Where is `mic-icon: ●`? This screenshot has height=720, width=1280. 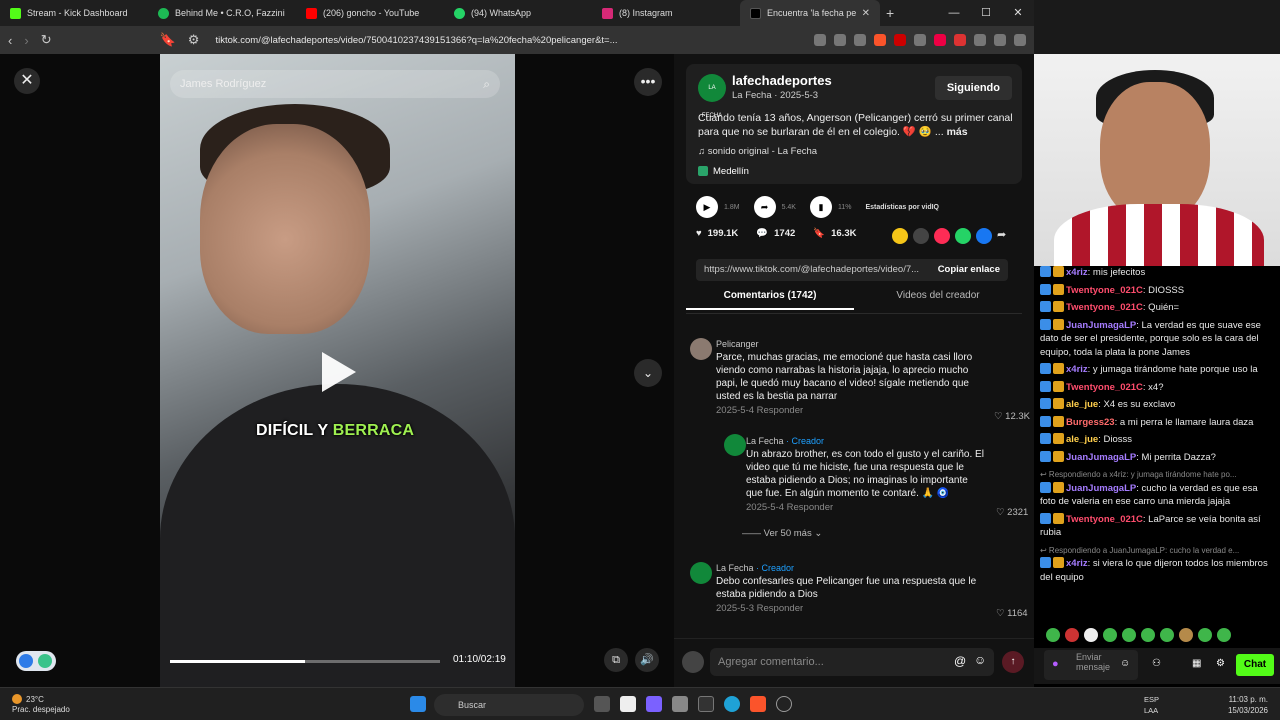 mic-icon: ● is located at coordinates (1055, 664).